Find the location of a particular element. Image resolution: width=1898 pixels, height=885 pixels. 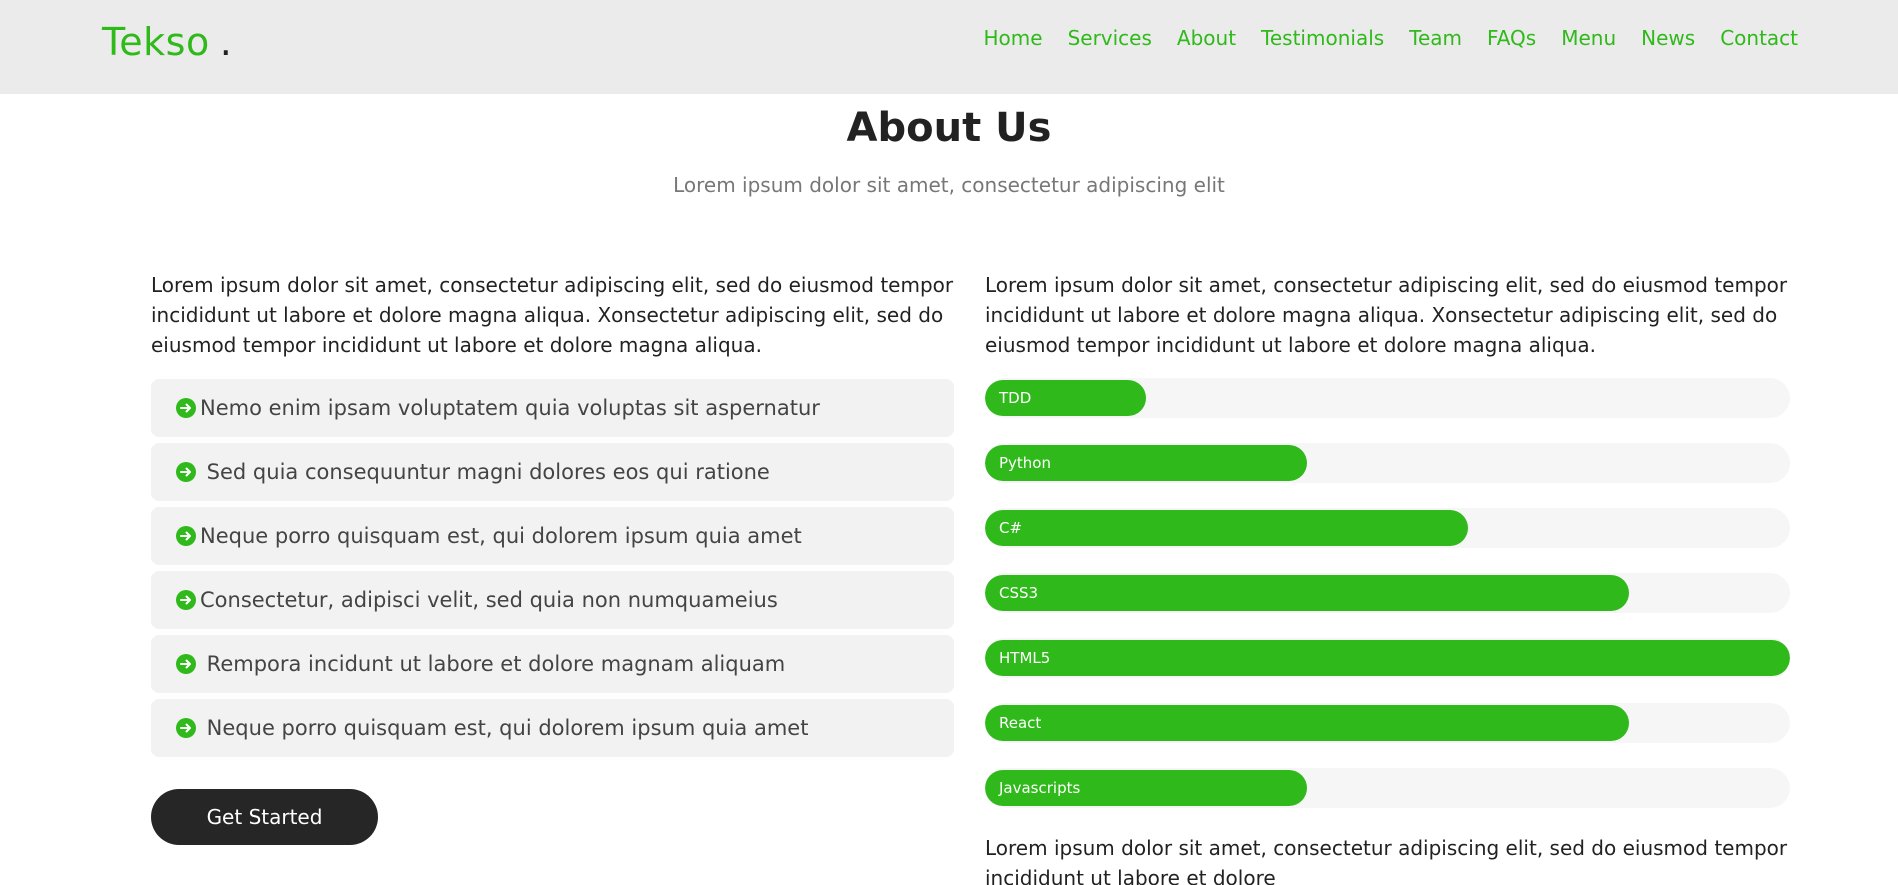

nav-testimonials: Testimonials is located at coordinates (1322, 38).